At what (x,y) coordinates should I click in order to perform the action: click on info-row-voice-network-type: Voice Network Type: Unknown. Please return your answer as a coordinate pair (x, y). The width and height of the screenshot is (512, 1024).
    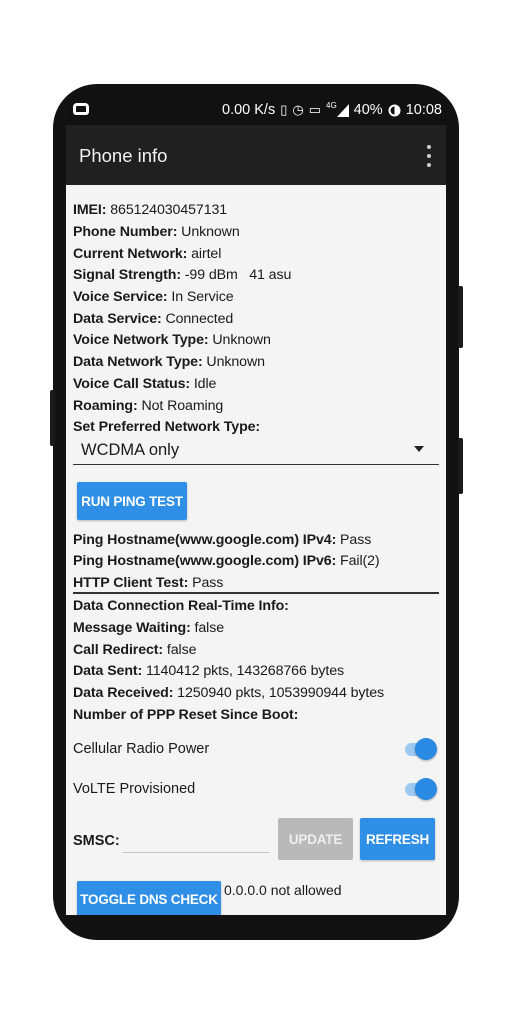
    Looking at the image, I should click on (172, 340).